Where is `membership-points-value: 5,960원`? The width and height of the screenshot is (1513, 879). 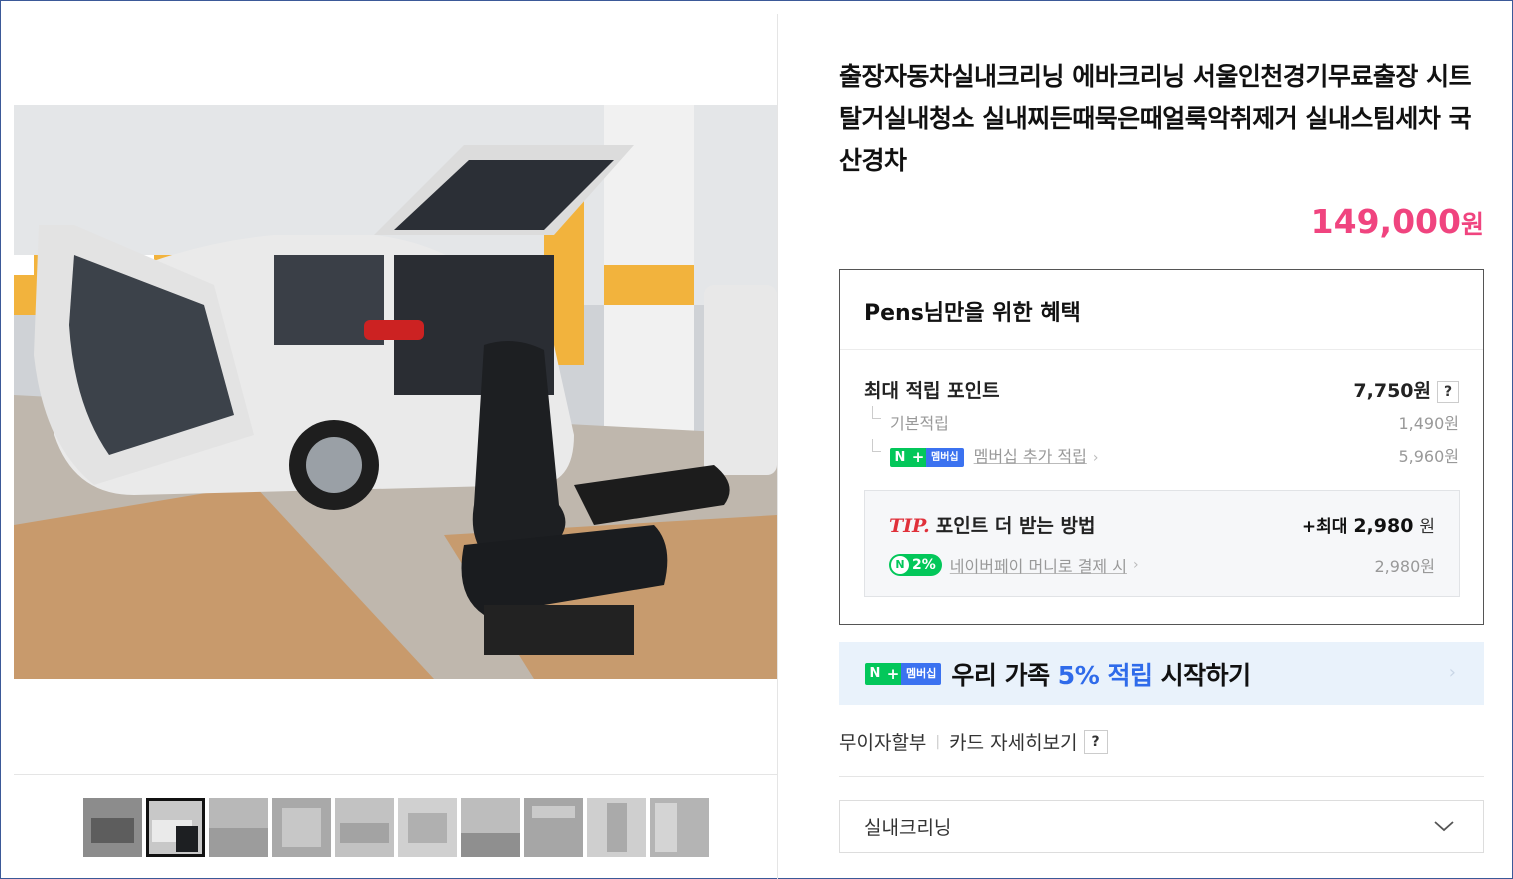 membership-points-value: 5,960원 is located at coordinates (1428, 456).